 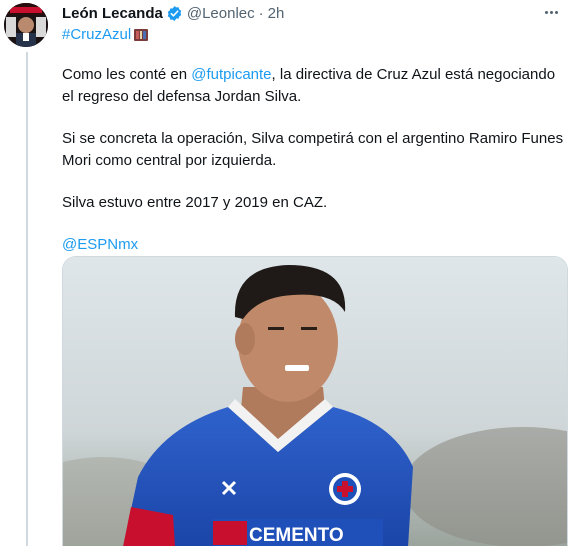 I want to click on verified-badge-icon, so click(x=174, y=13).